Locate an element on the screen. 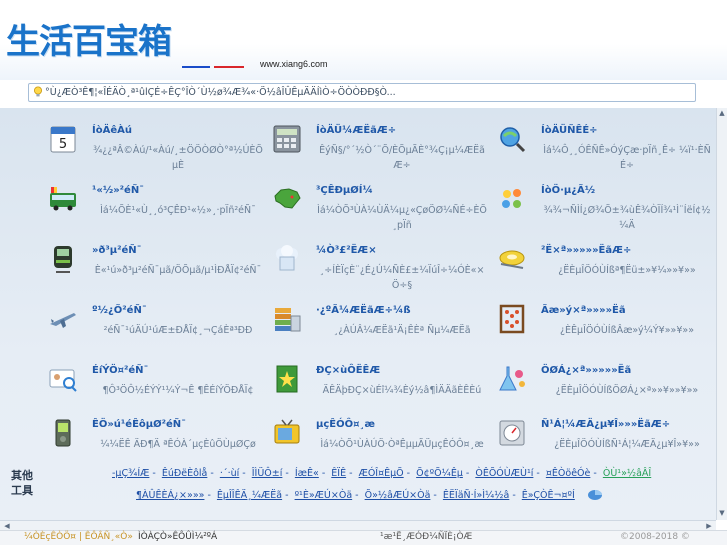 This screenshot has width=727, height=545. chef-hat-icon is located at coordinates (287, 258).